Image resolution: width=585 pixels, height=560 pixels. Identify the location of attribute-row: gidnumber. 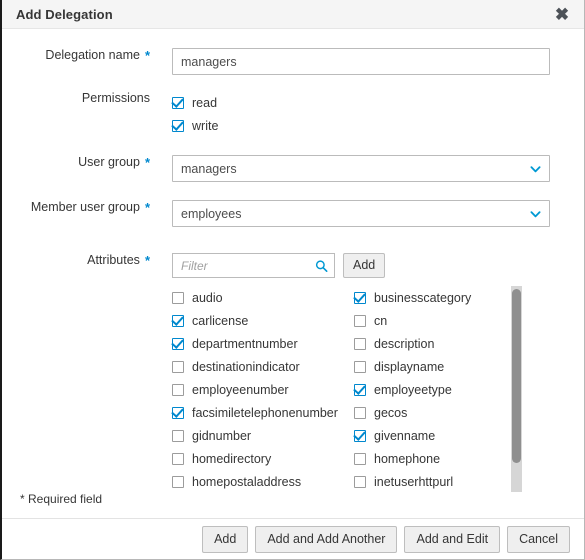
(263, 435).